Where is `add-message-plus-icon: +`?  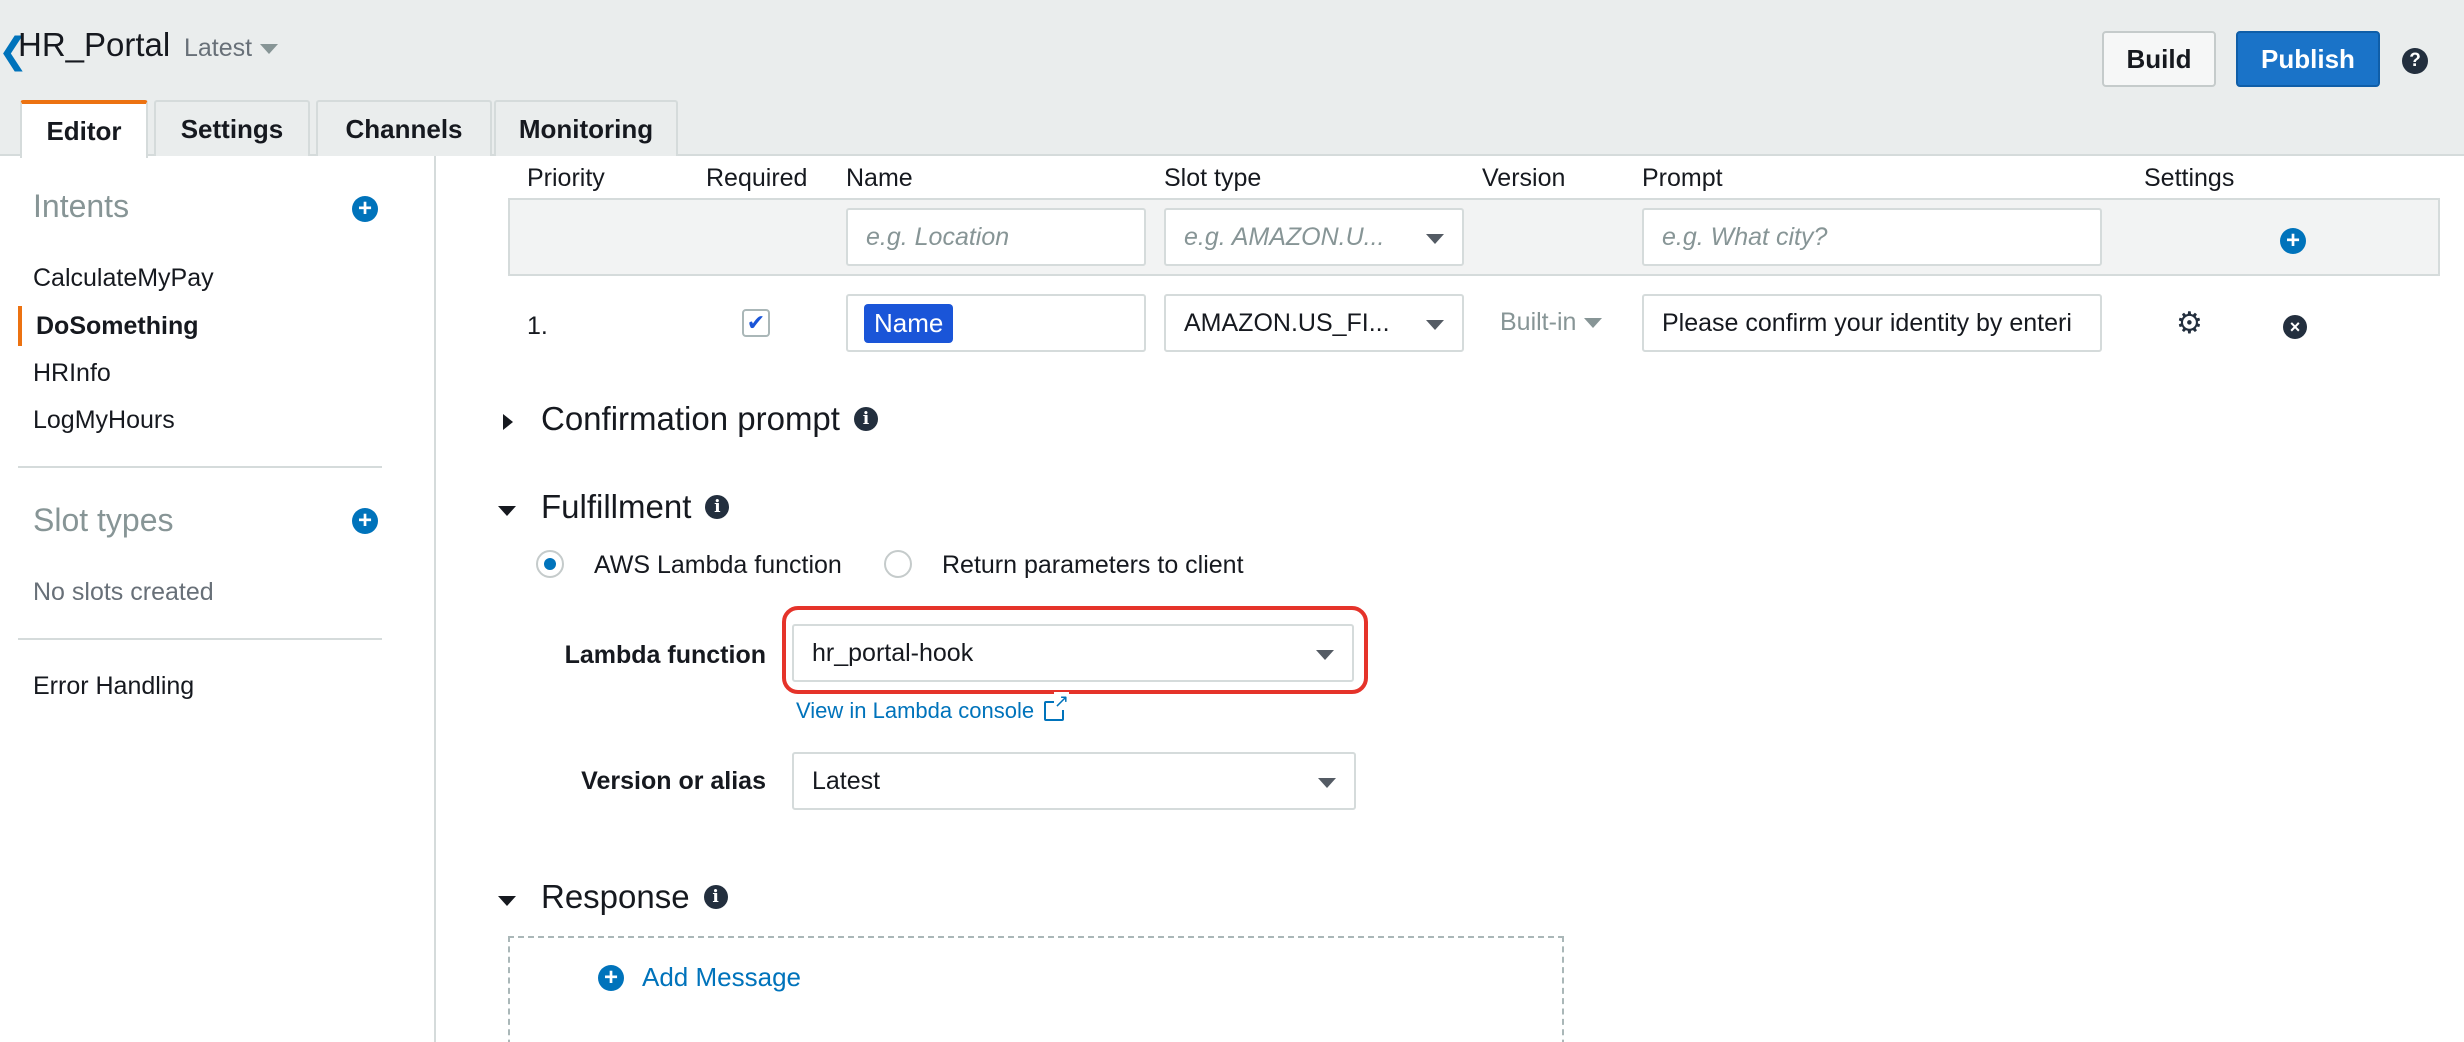
add-message-plus-icon: + is located at coordinates (611, 977).